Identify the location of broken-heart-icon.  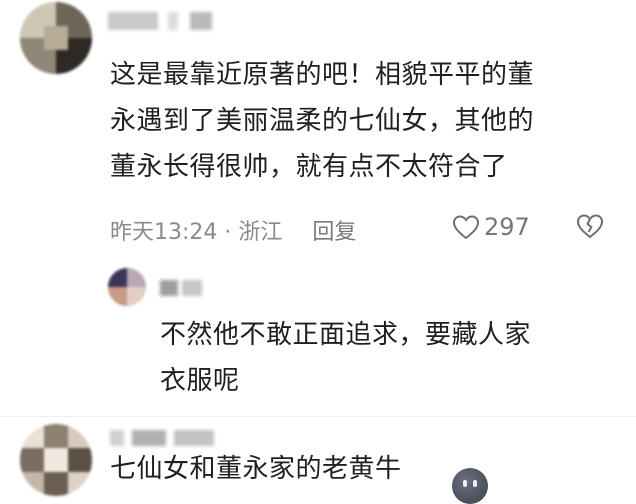
(590, 226).